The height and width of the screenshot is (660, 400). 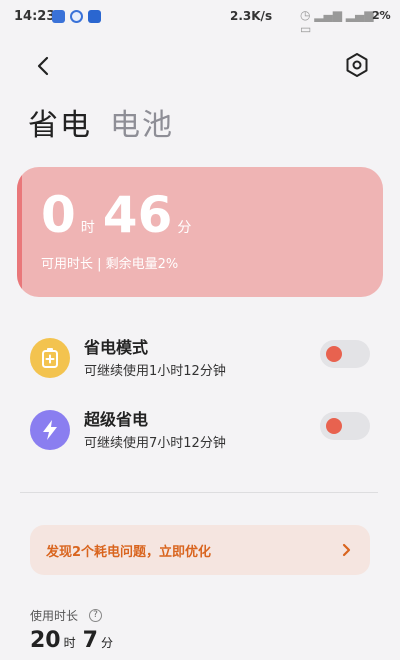 I want to click on tab-battery: 电池, so click(x=142, y=122).